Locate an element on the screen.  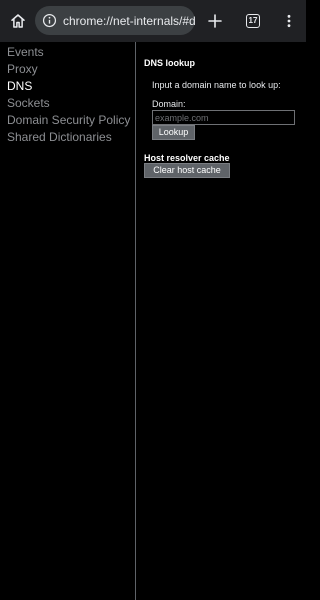
address-bar: chrome://net-internals/#dns is located at coordinates (115, 20).